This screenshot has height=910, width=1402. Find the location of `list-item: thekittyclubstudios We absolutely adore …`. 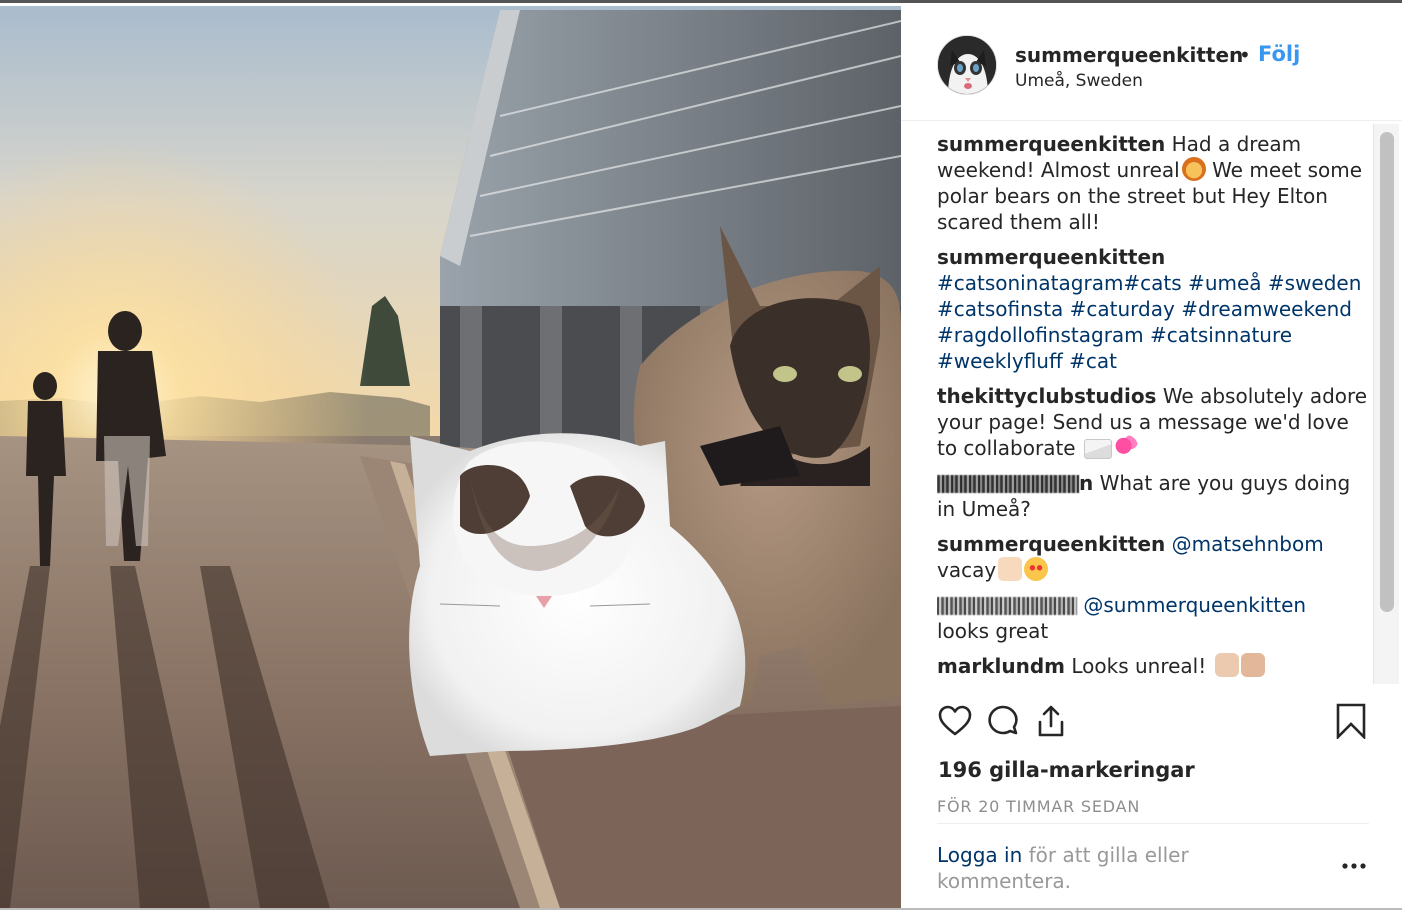

list-item: thekittyclubstudios We absolutely adore … is located at coordinates (1153, 422).